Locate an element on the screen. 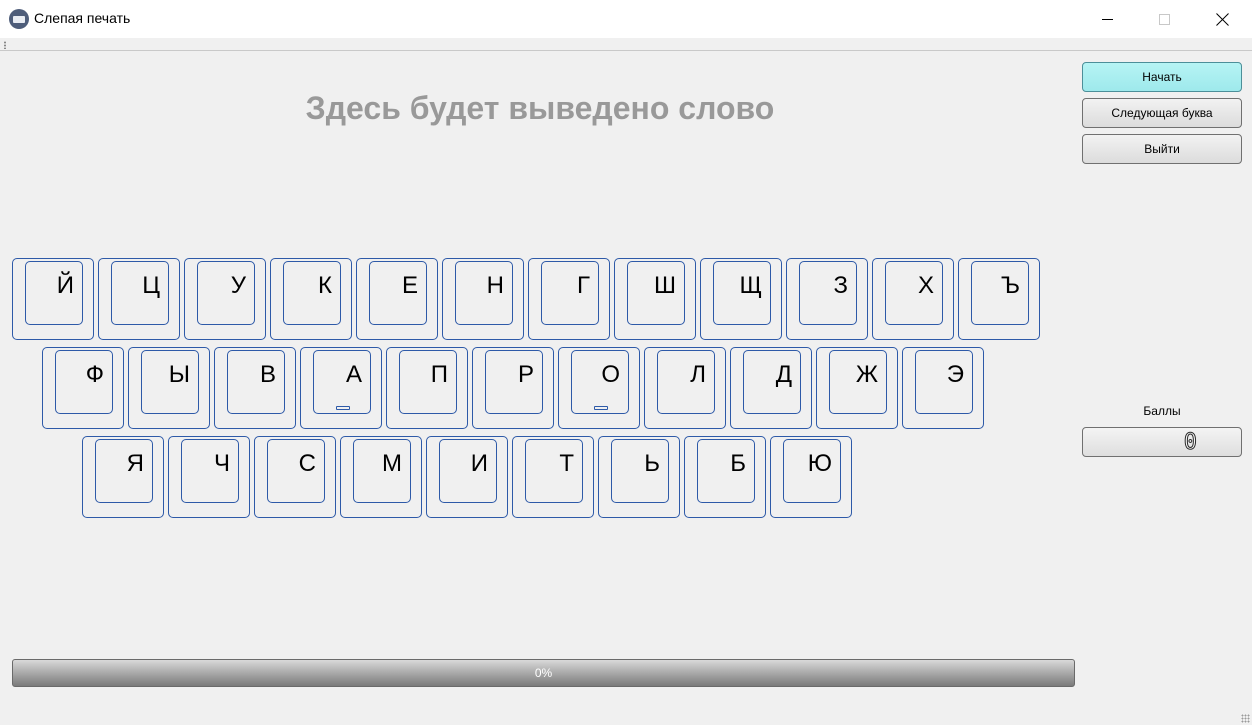 This screenshot has width=1252, height=725. window-title: Слепая печать is located at coordinates (82, 18).